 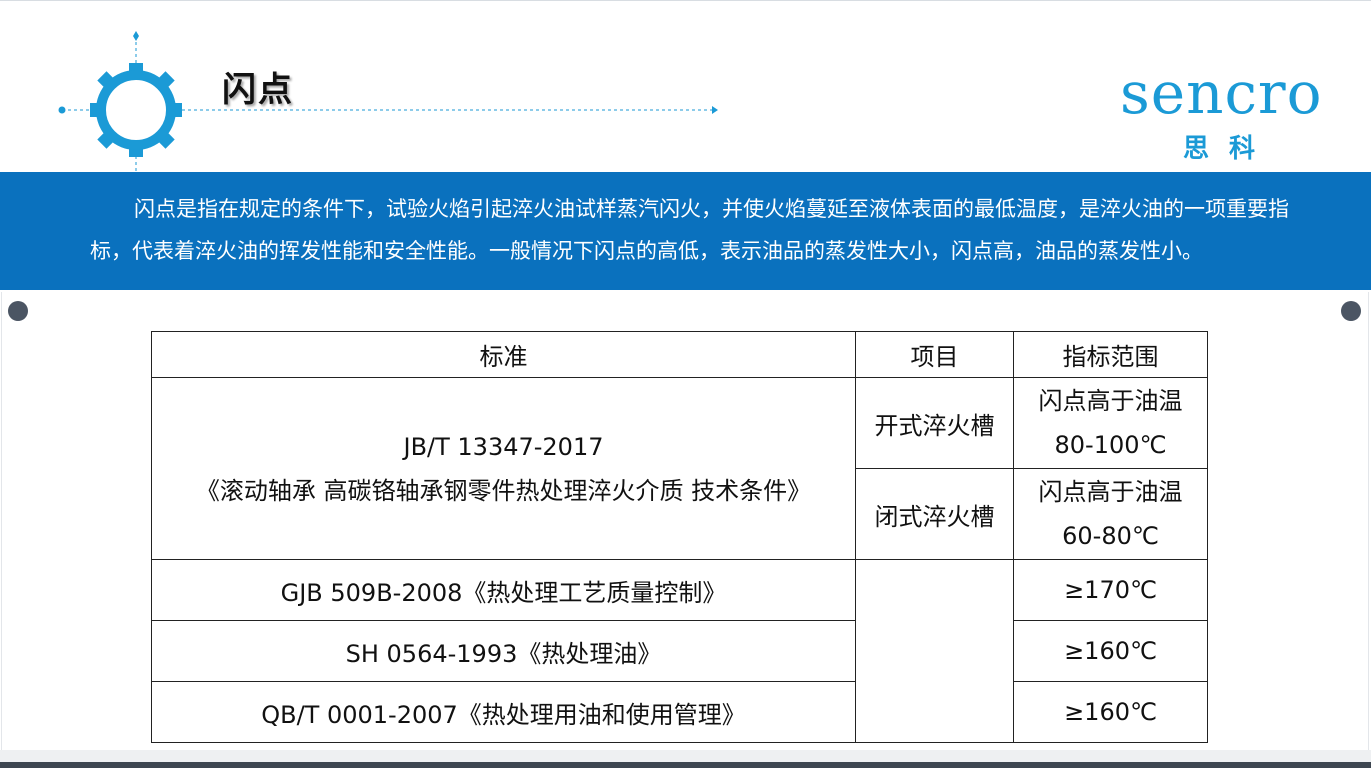 What do you see at coordinates (934, 354) in the screenshot?
I see `header-item: 项目` at bounding box center [934, 354].